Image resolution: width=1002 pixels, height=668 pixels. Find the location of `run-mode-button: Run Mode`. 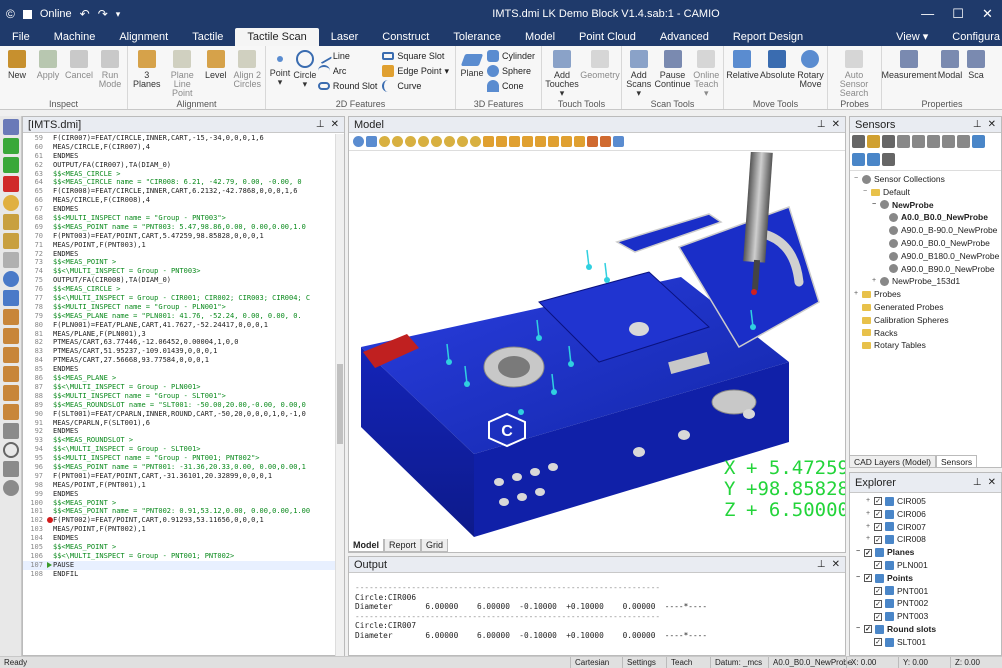

run-mode-button: Run Mode is located at coordinates (110, 73).